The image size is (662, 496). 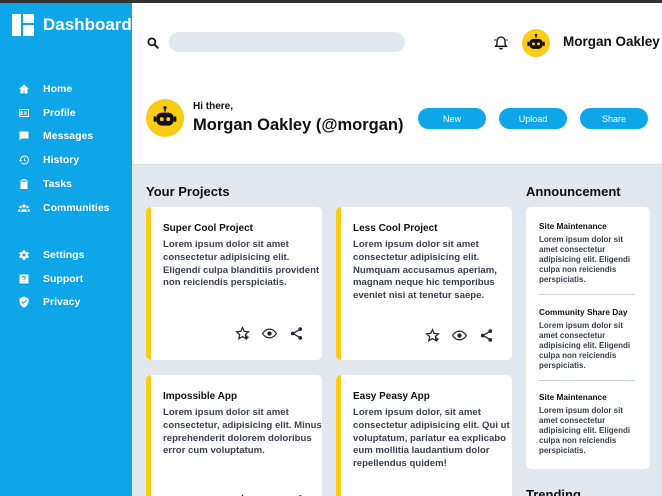 I want to click on sidebar-item-settings: Settings, so click(x=66, y=255).